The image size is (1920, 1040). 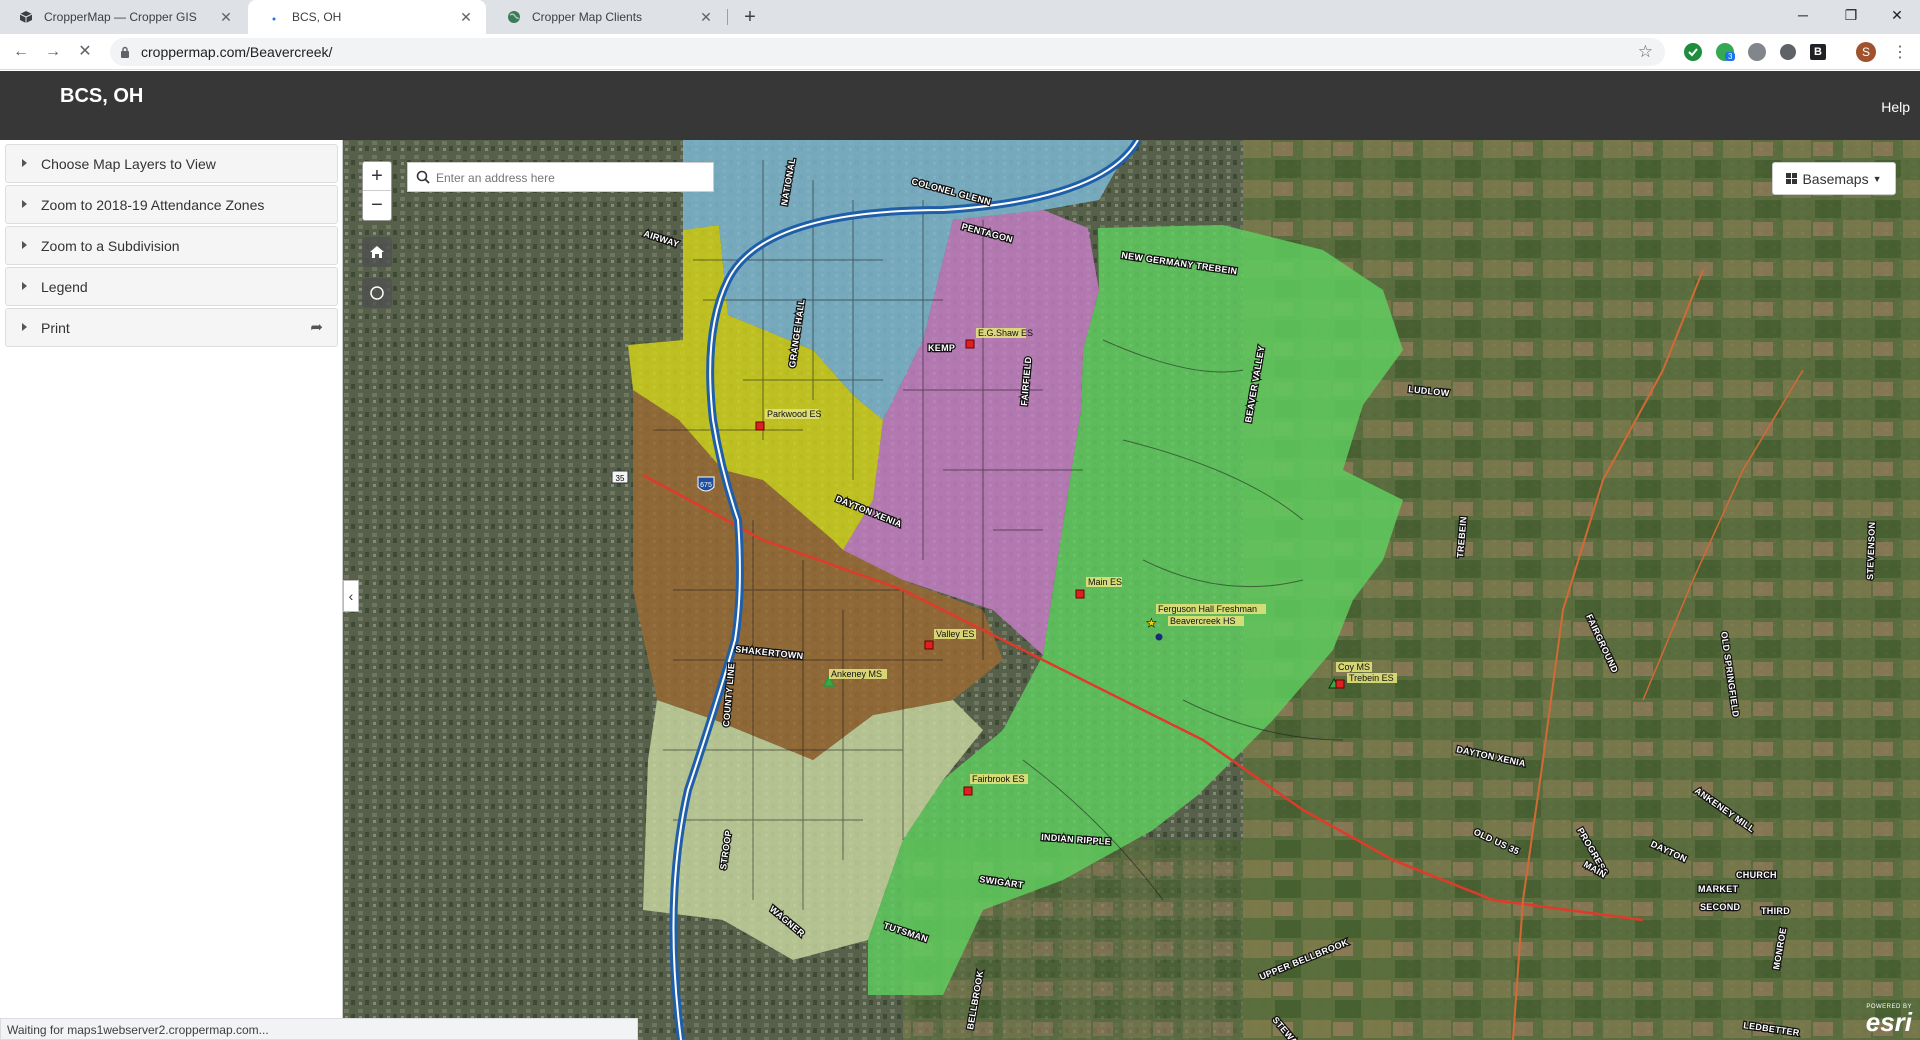 I want to click on panel-legend: Legend, so click(x=171, y=286).